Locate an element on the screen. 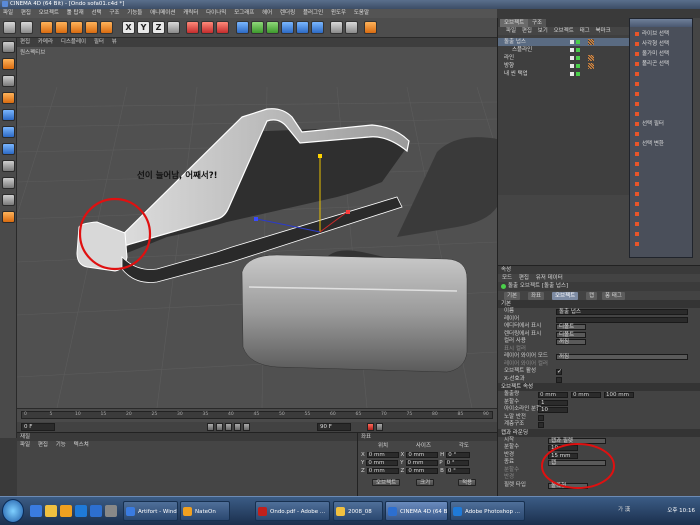 This screenshot has height=525, width=700. menu-file: 파일 is located at coordinates (8, 13).